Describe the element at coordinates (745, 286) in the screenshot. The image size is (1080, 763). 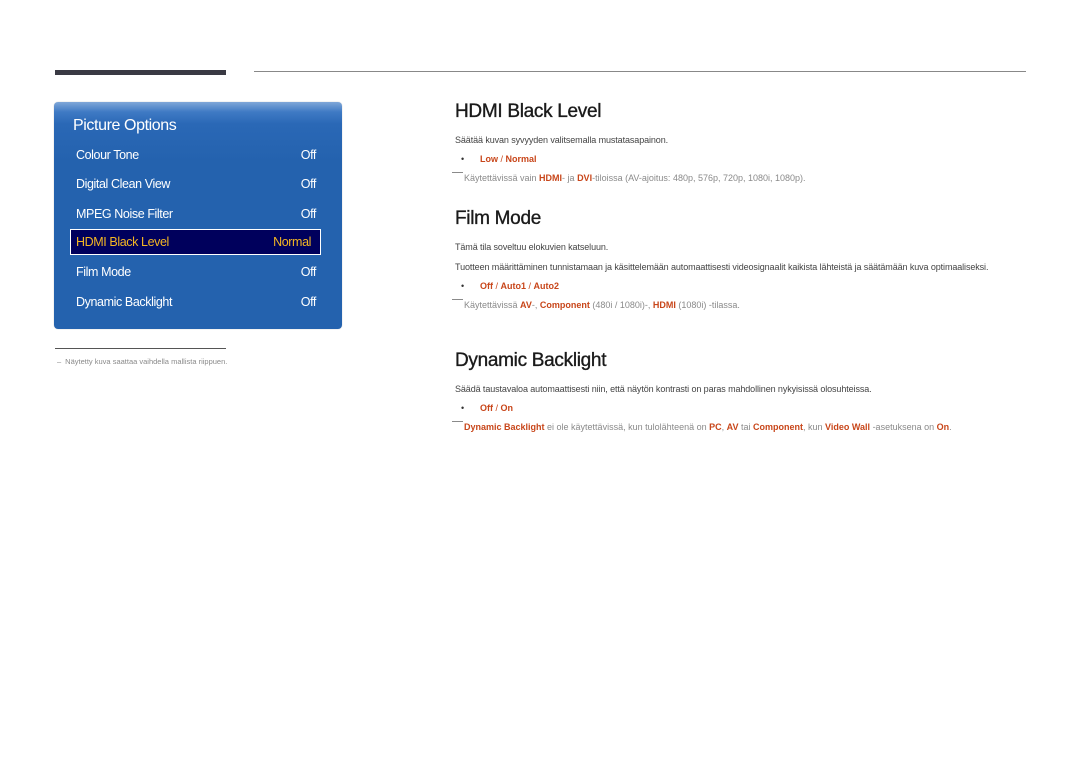
I see `options-list: • Off / Auto1 / Auto2` at that location.